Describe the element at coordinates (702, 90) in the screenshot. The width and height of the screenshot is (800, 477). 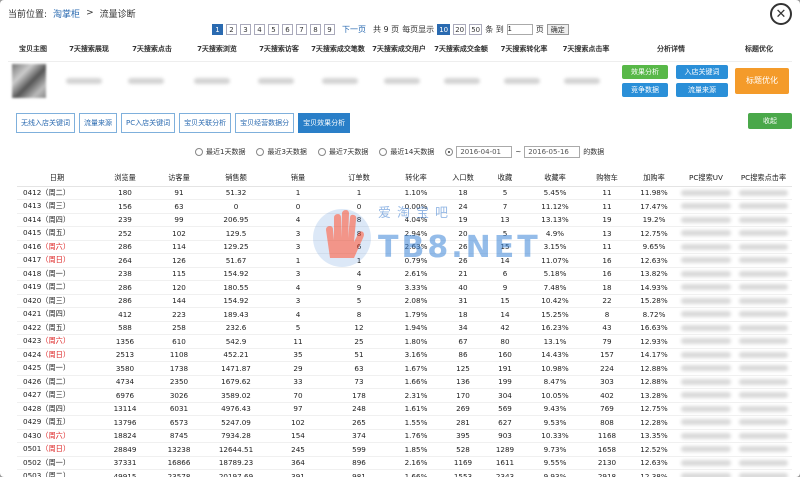
I see `traffic-source-button: 流量来源` at that location.